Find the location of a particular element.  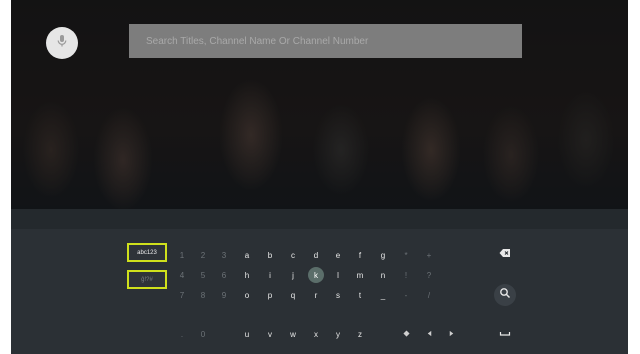

keyboard-key: ? is located at coordinates (429, 275).